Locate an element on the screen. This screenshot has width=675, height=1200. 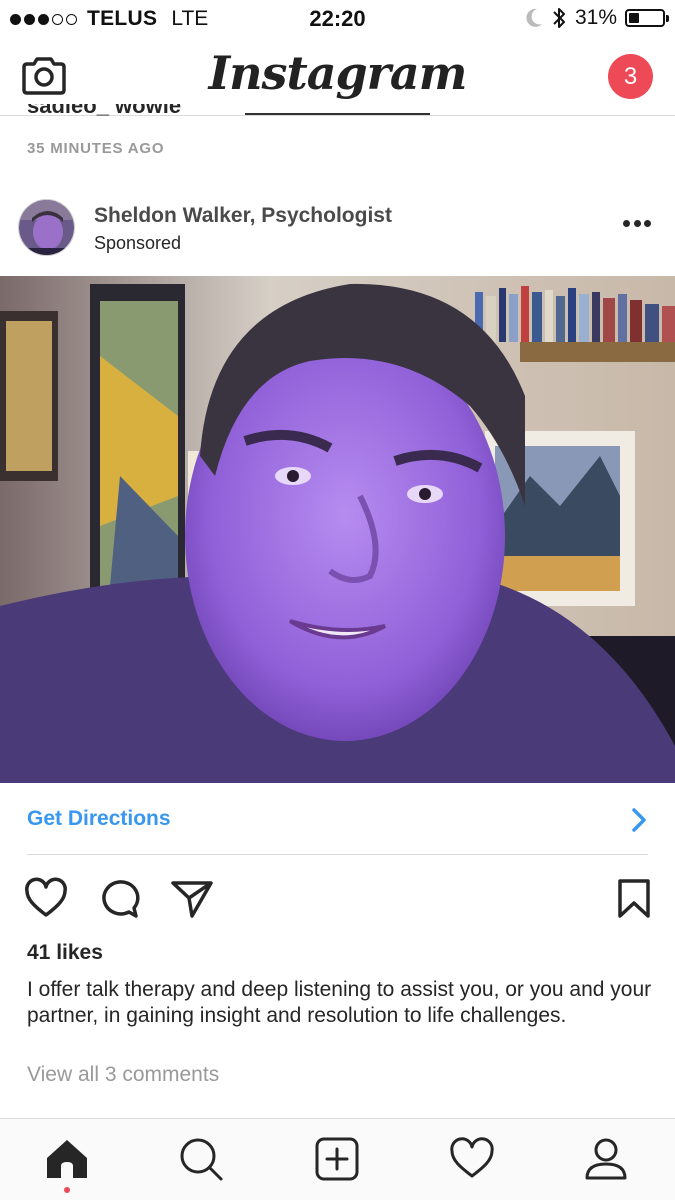
avatar-image is located at coordinates (46, 227).